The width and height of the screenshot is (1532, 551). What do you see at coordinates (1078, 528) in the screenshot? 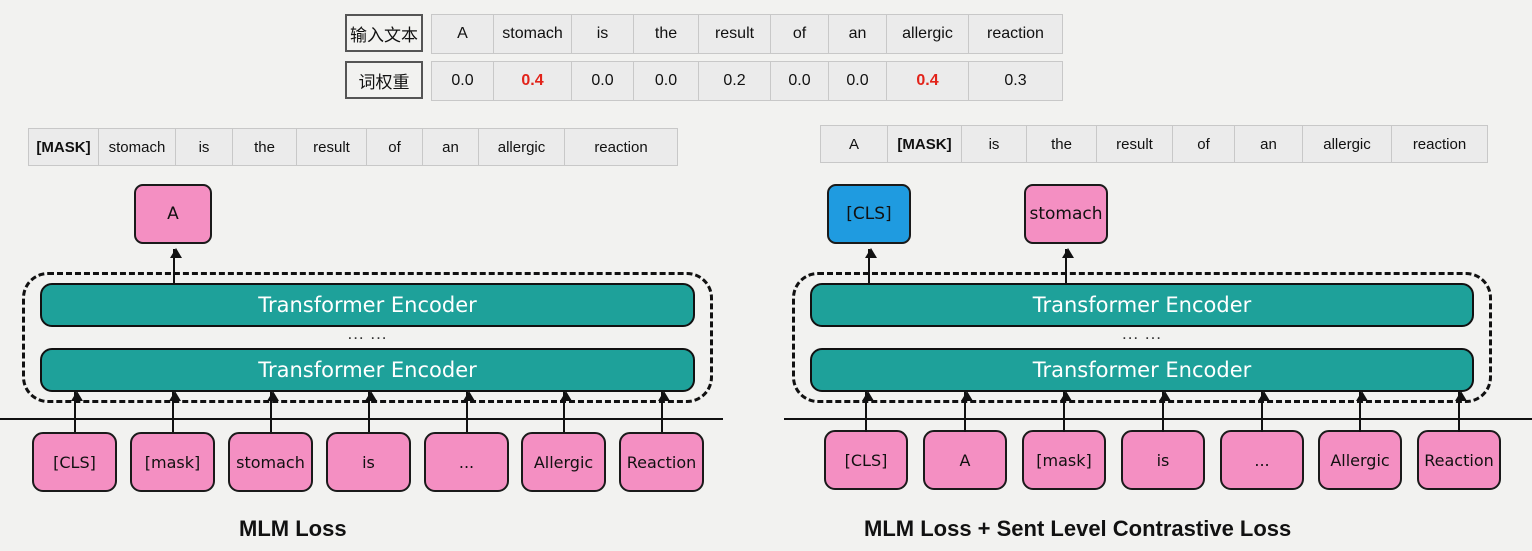
I see `panel-caption-right: MLM Loss + Sent Level Contrastive Loss` at bounding box center [1078, 528].